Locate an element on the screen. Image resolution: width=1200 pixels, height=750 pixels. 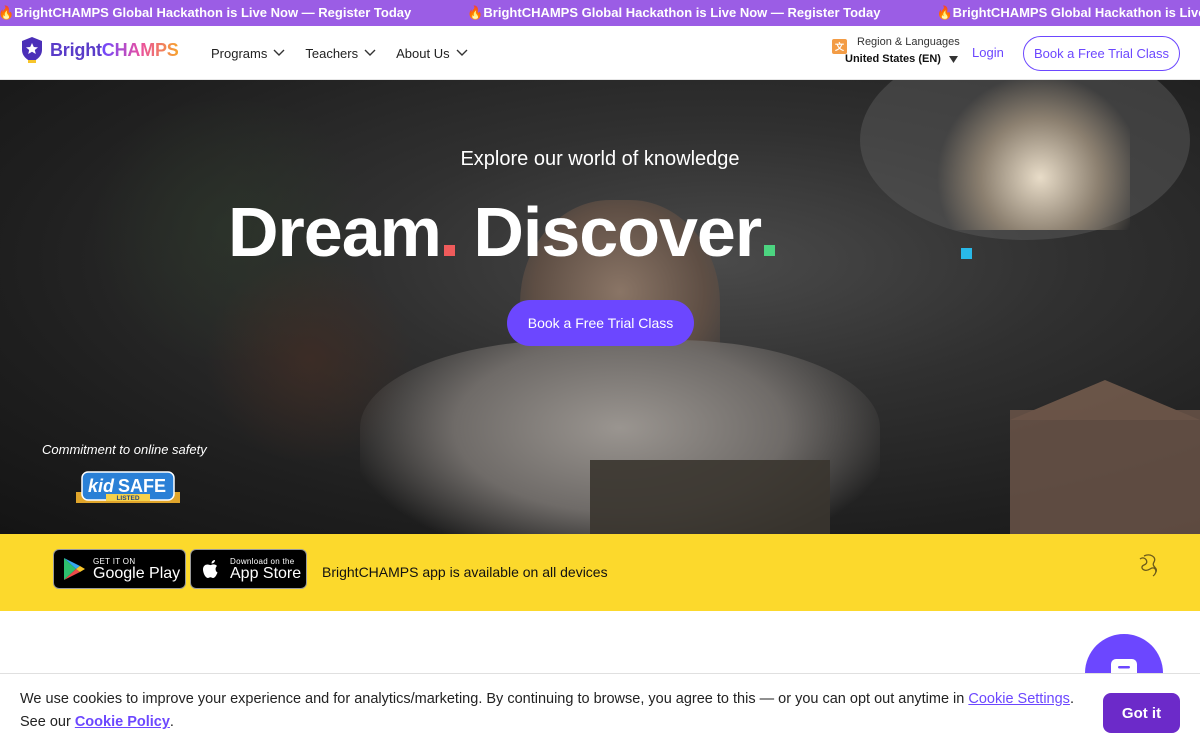
book-trial-button-header: Book a Free Trial Class is located at coordinates (1101, 53).